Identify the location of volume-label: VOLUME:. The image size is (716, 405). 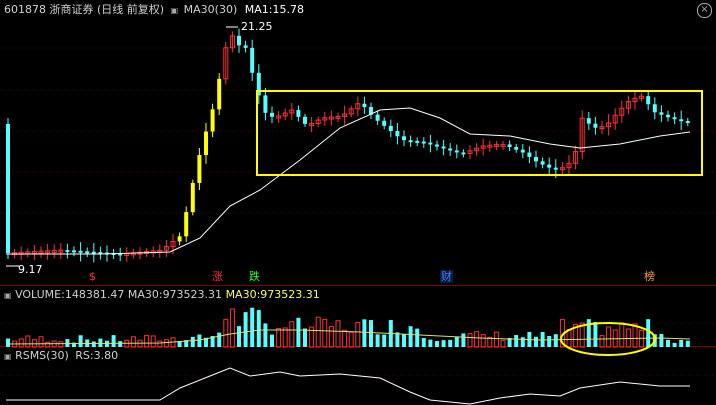
(40, 294).